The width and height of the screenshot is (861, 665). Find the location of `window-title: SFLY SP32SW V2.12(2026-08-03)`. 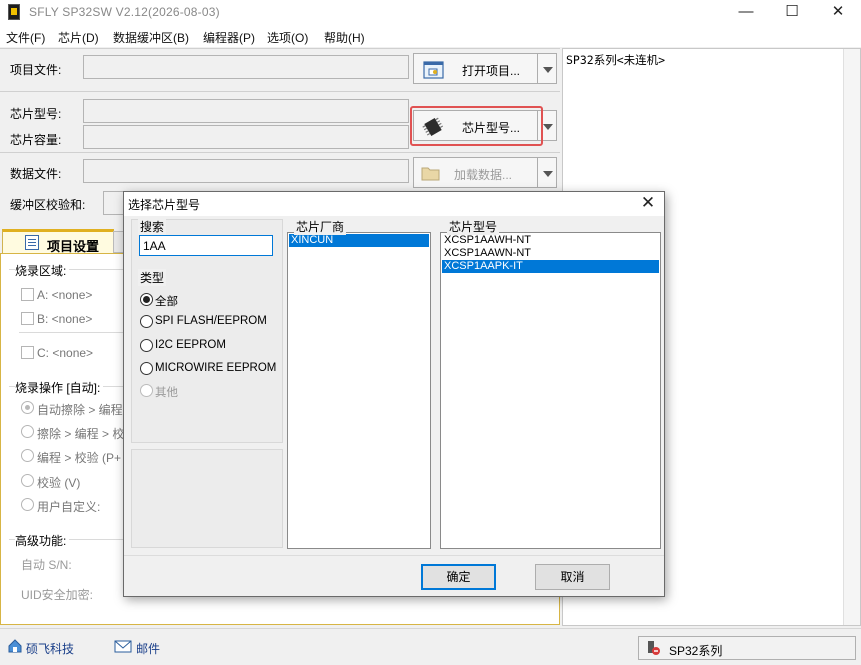

window-title: SFLY SP32SW V2.12(2026-08-03) is located at coordinates (124, 12).